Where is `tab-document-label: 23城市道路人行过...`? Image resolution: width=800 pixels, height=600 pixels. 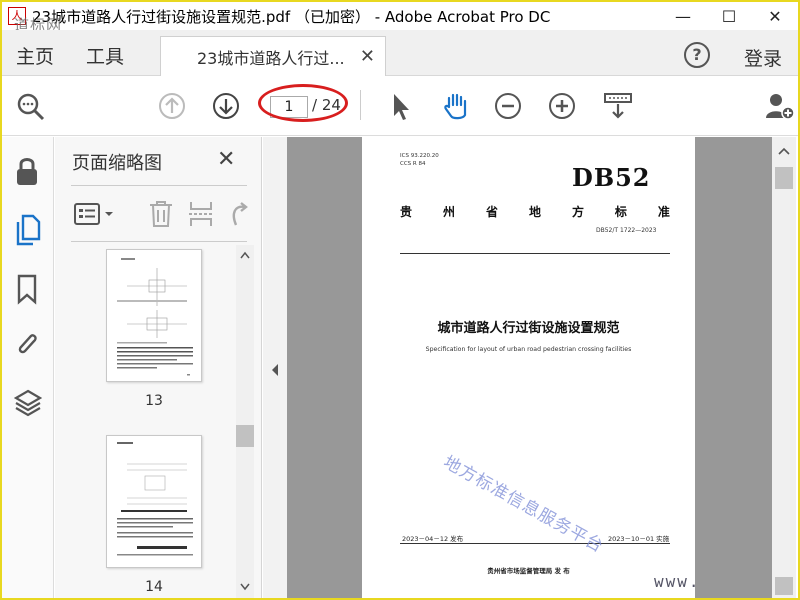
tab-document-label: 23城市道路人行过... is located at coordinates (271, 58).